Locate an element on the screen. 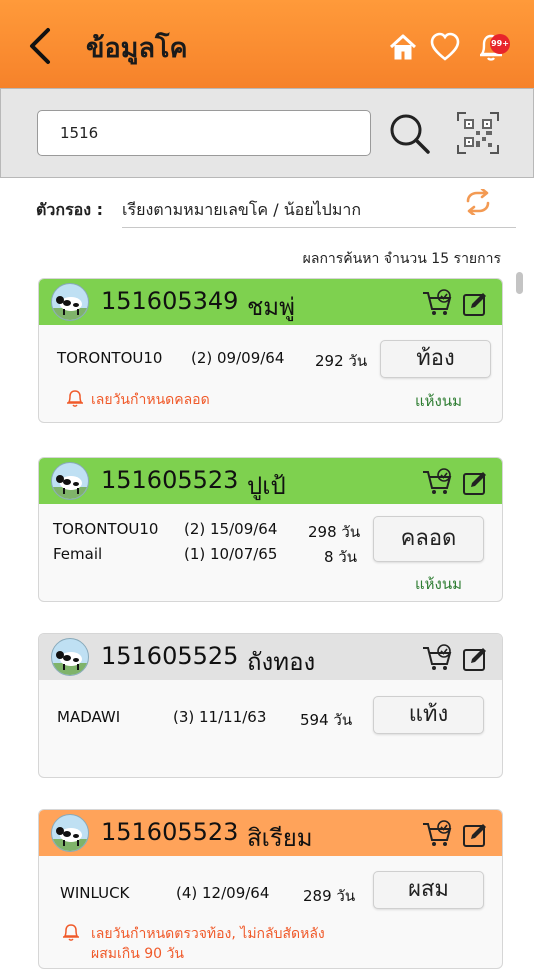  scrollbar-thumb is located at coordinates (519, 283).